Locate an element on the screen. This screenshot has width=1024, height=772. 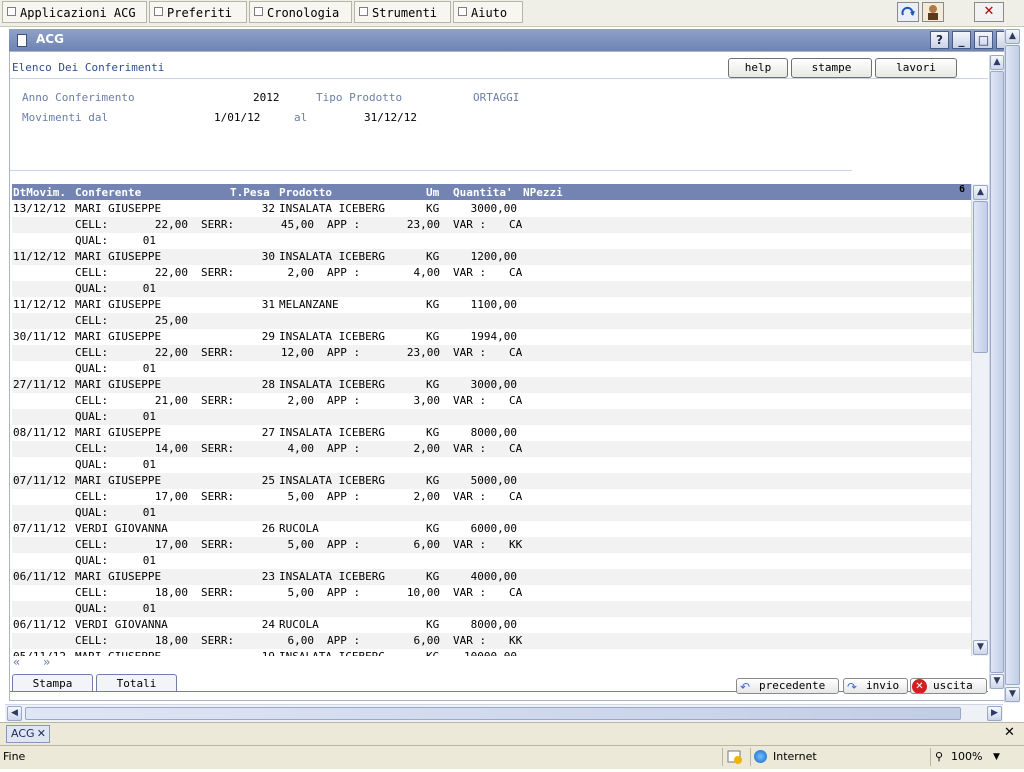
menu-aiuto: Aiuto is located at coordinates (488, 12).